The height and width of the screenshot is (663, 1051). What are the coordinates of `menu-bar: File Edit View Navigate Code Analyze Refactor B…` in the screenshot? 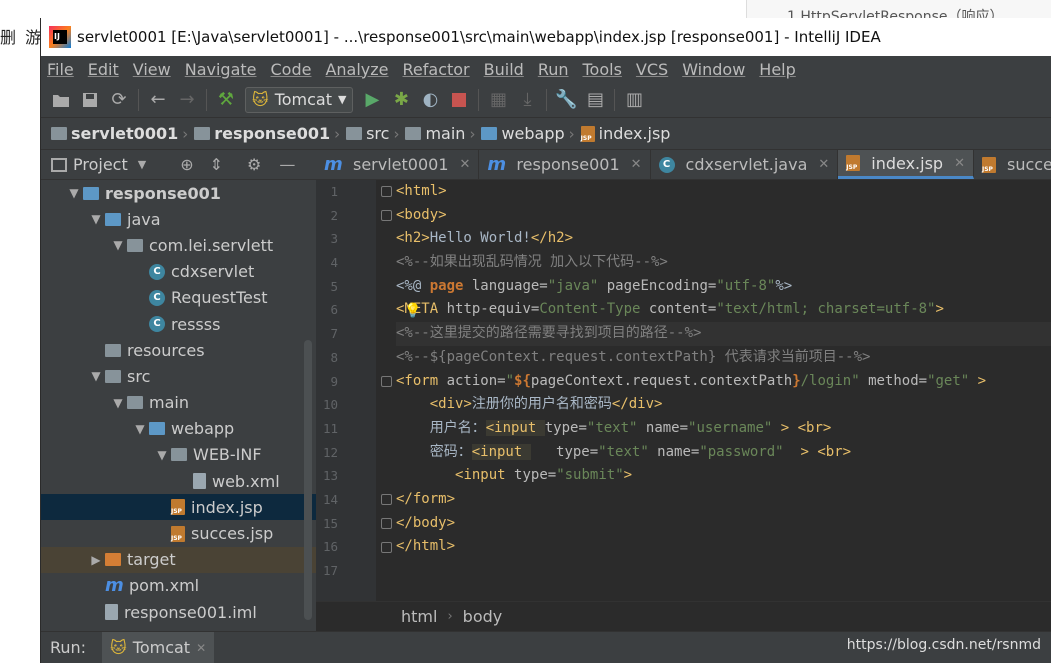 It's located at (546, 69).